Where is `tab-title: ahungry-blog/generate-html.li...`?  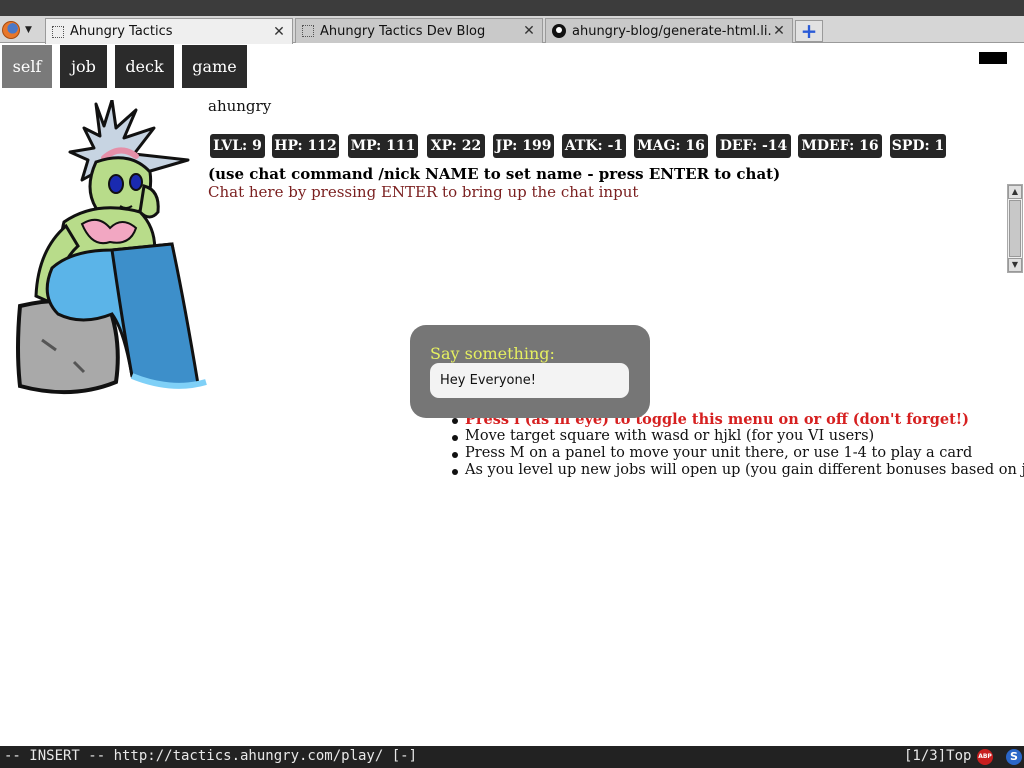
tab-title: ahungry-blog/generate-html.li... is located at coordinates (672, 31).